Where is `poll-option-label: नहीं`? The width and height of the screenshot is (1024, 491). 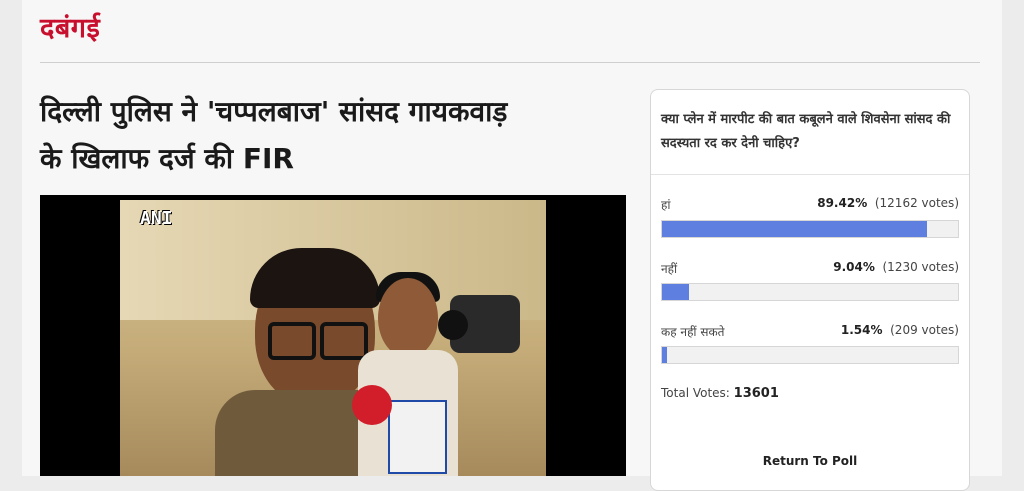
poll-option-label: नहीं is located at coordinates (669, 269).